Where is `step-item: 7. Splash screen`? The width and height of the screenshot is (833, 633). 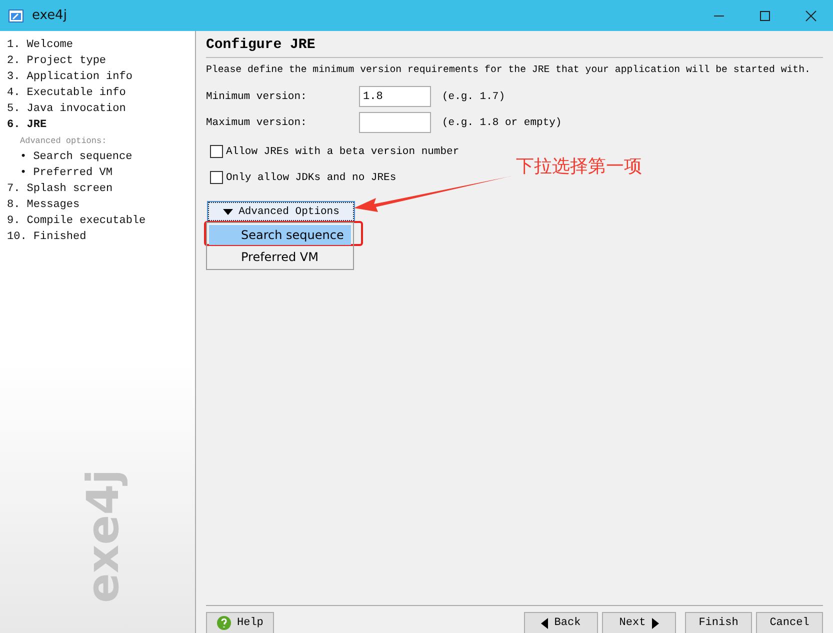 step-item: 7. Splash screen is located at coordinates (56, 189).